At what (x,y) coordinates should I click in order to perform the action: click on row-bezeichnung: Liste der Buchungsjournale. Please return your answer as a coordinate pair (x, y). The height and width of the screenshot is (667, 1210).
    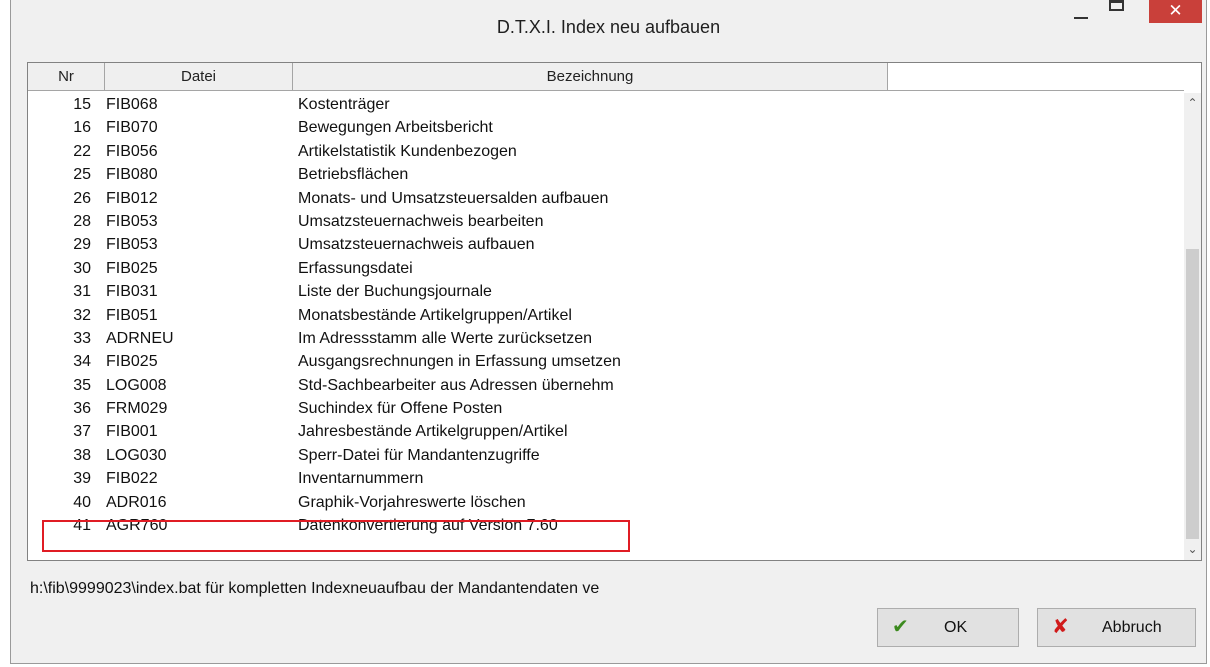
    Looking at the image, I should click on (395, 292).